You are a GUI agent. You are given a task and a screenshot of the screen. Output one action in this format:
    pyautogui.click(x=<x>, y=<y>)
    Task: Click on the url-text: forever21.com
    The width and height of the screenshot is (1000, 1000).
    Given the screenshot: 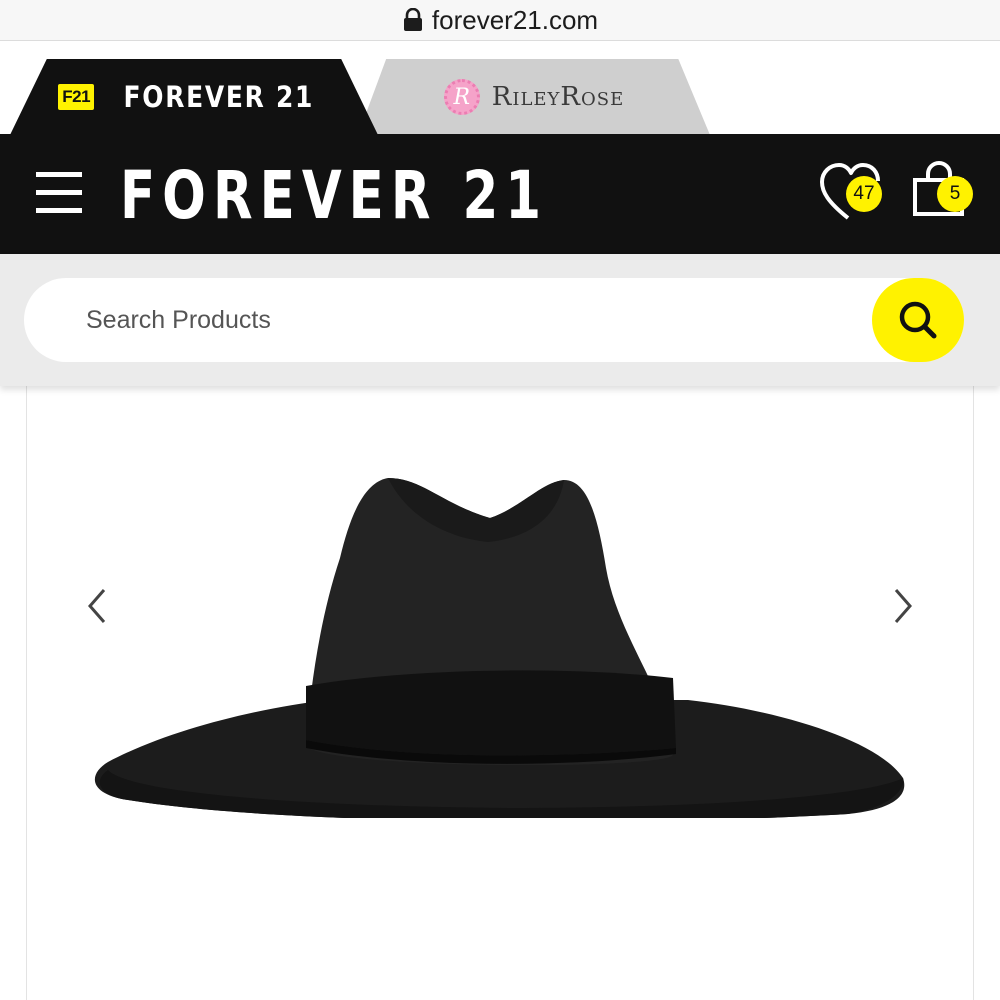 What is the action you would take?
    pyautogui.click(x=515, y=19)
    